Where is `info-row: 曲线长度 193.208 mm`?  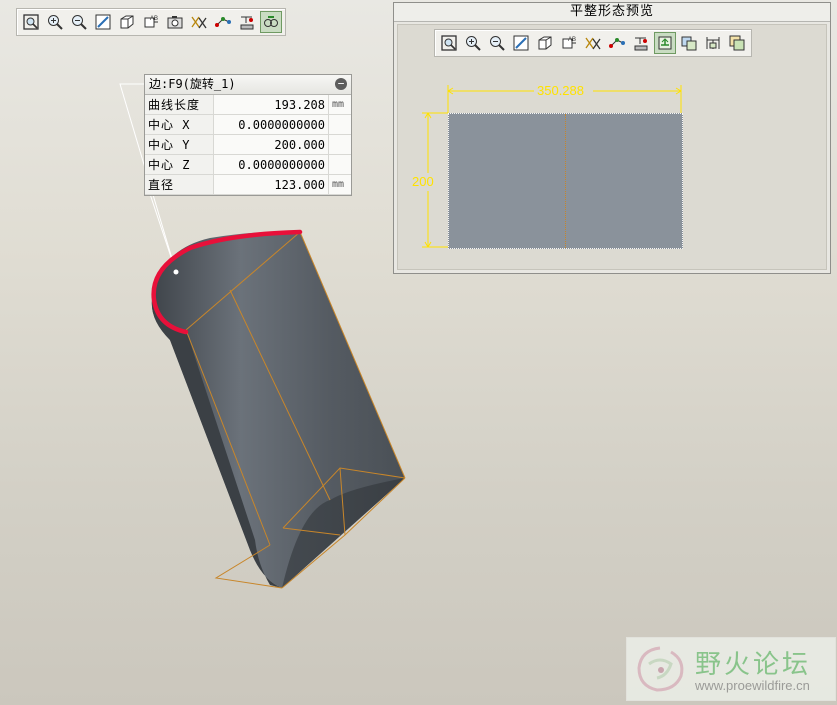
info-row: 曲线长度 193.208 mm is located at coordinates (248, 105).